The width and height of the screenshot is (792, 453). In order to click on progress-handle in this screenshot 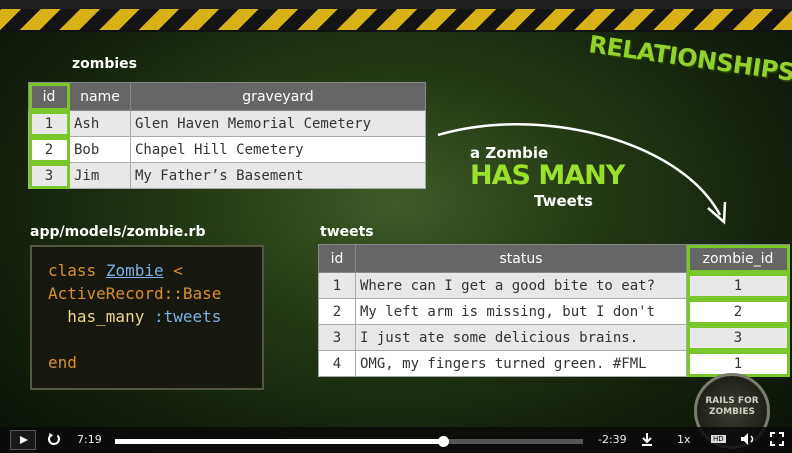, I will do `click(443, 441)`.